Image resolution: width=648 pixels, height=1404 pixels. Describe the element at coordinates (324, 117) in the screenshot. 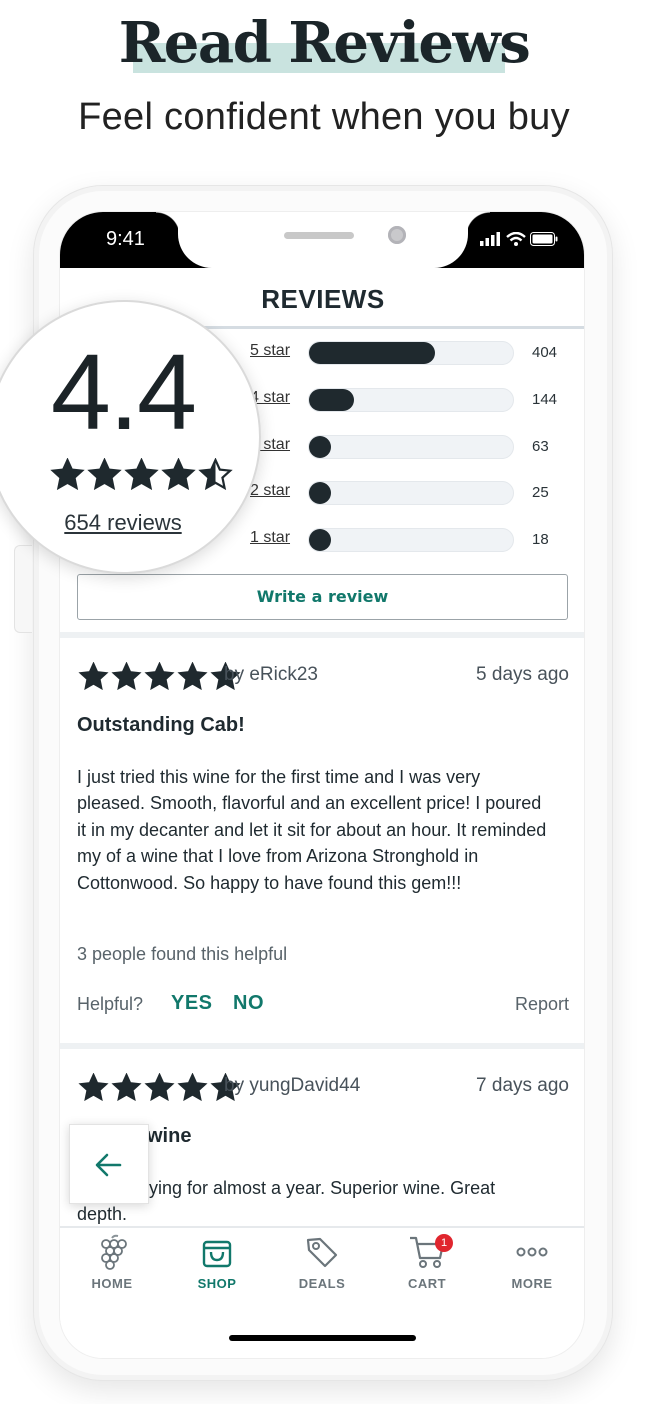

I see `headline-subtitle: Feel confident when you buy` at that location.